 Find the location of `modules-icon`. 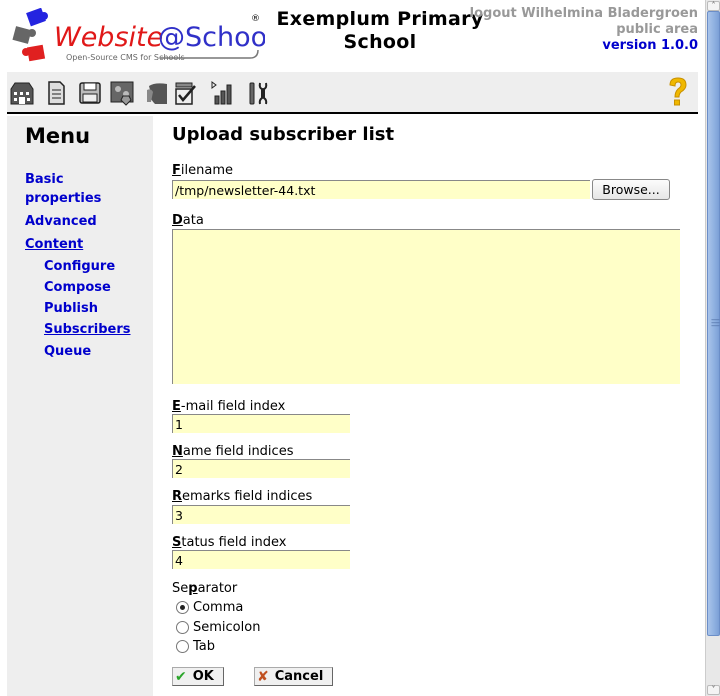

modules-icon is located at coordinates (122, 93).